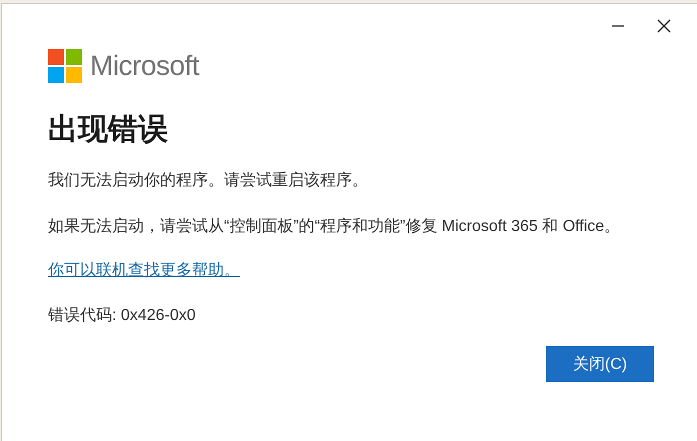 The height and width of the screenshot is (441, 697). I want to click on message-text: 我们无法启动你的程序。请尝试重启该程序。, so click(208, 180).